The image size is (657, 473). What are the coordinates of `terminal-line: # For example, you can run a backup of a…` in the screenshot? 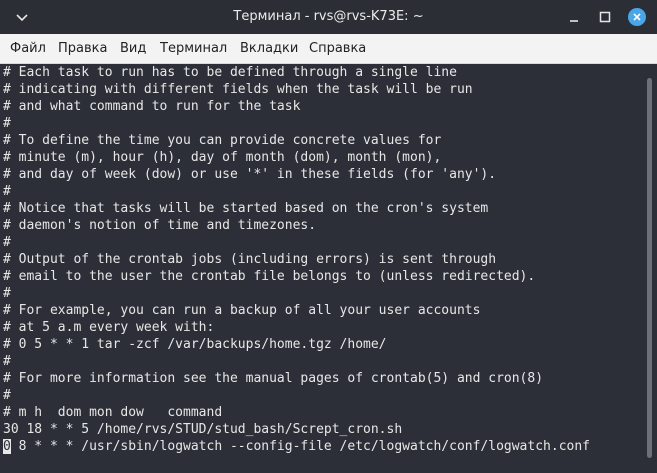 It's located at (242, 310).